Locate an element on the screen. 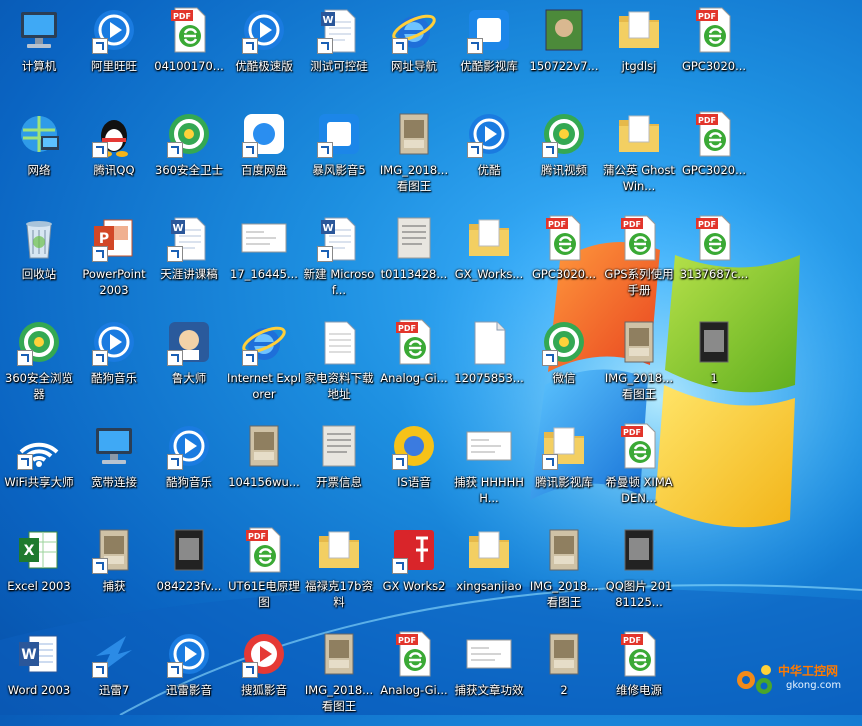 This screenshot has height=726, width=862. word-icon: W is located at coordinates (39, 654).